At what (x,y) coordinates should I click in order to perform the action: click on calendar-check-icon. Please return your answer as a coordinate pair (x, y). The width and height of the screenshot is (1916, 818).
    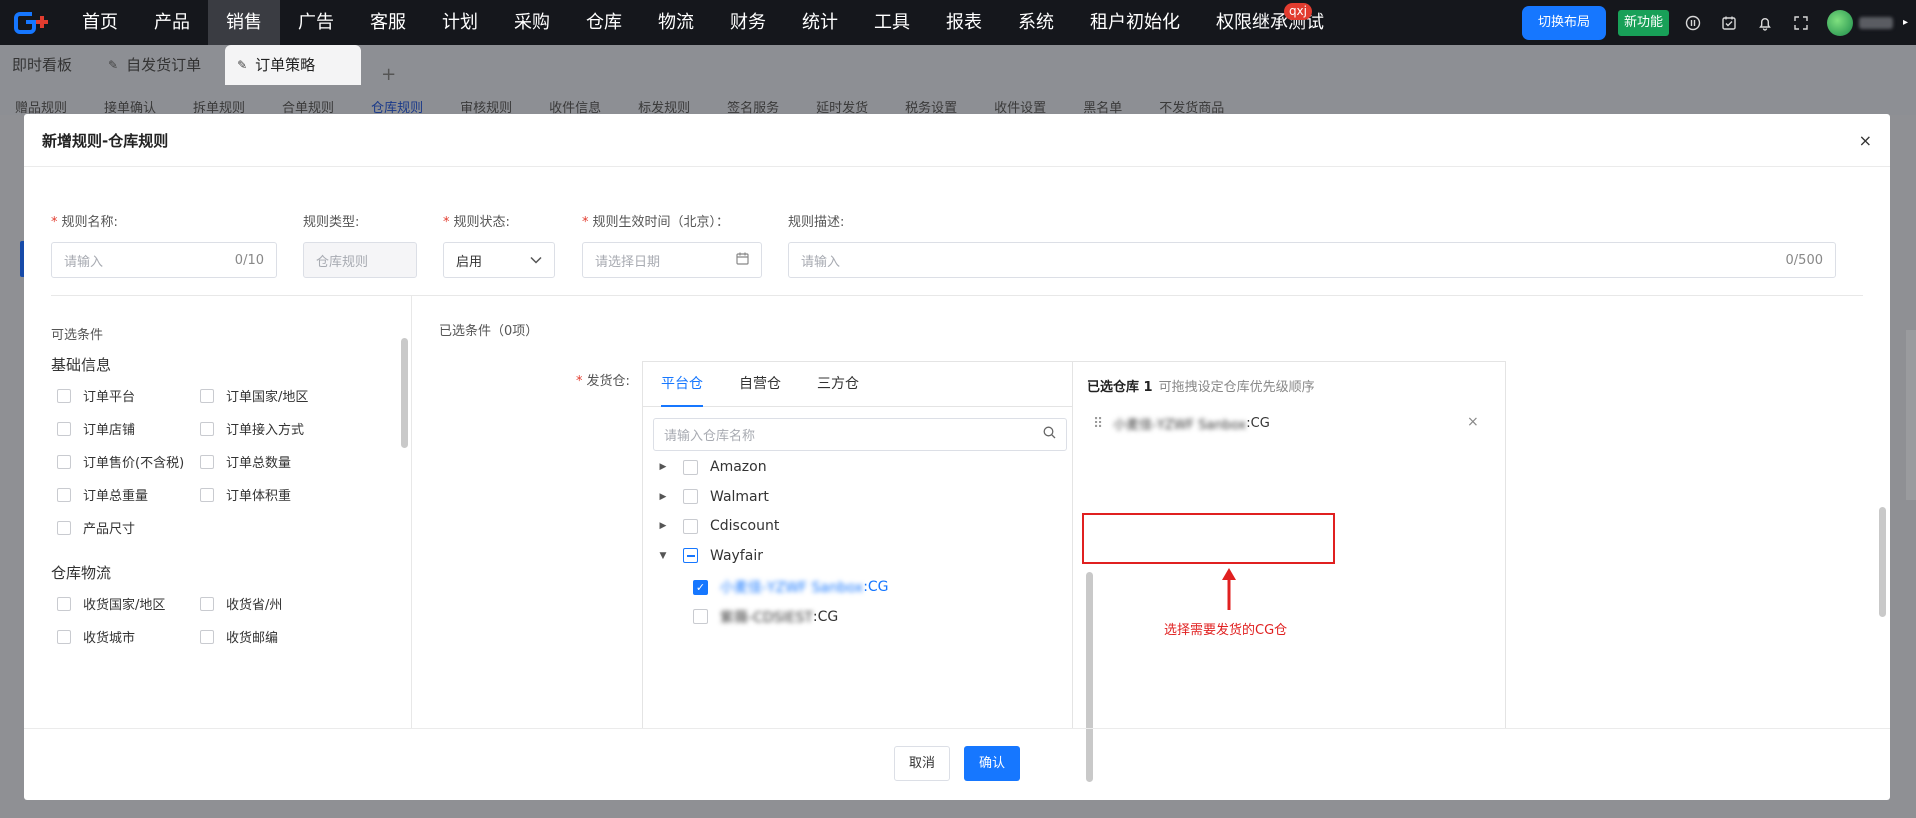
    Looking at the image, I should click on (1729, 22).